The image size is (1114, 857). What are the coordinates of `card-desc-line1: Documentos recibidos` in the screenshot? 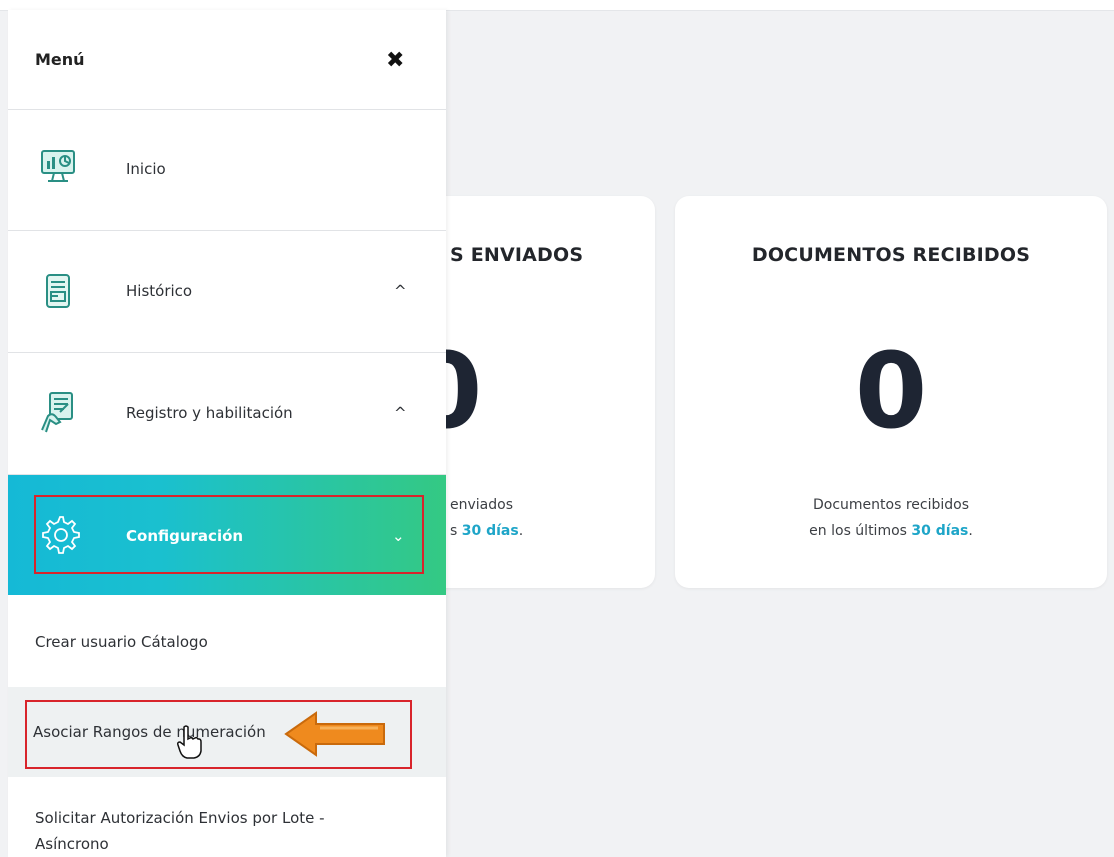 It's located at (890, 505).